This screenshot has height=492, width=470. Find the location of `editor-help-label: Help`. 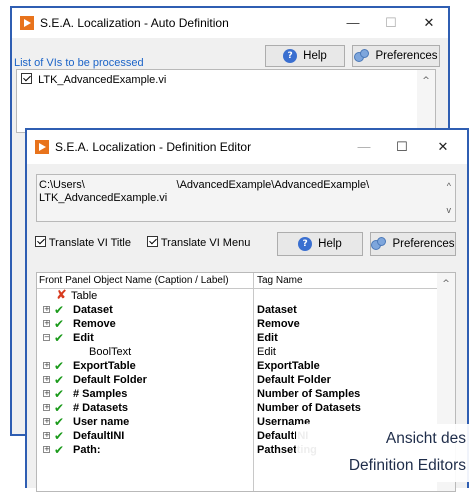

editor-help-label: Help is located at coordinates (330, 244).